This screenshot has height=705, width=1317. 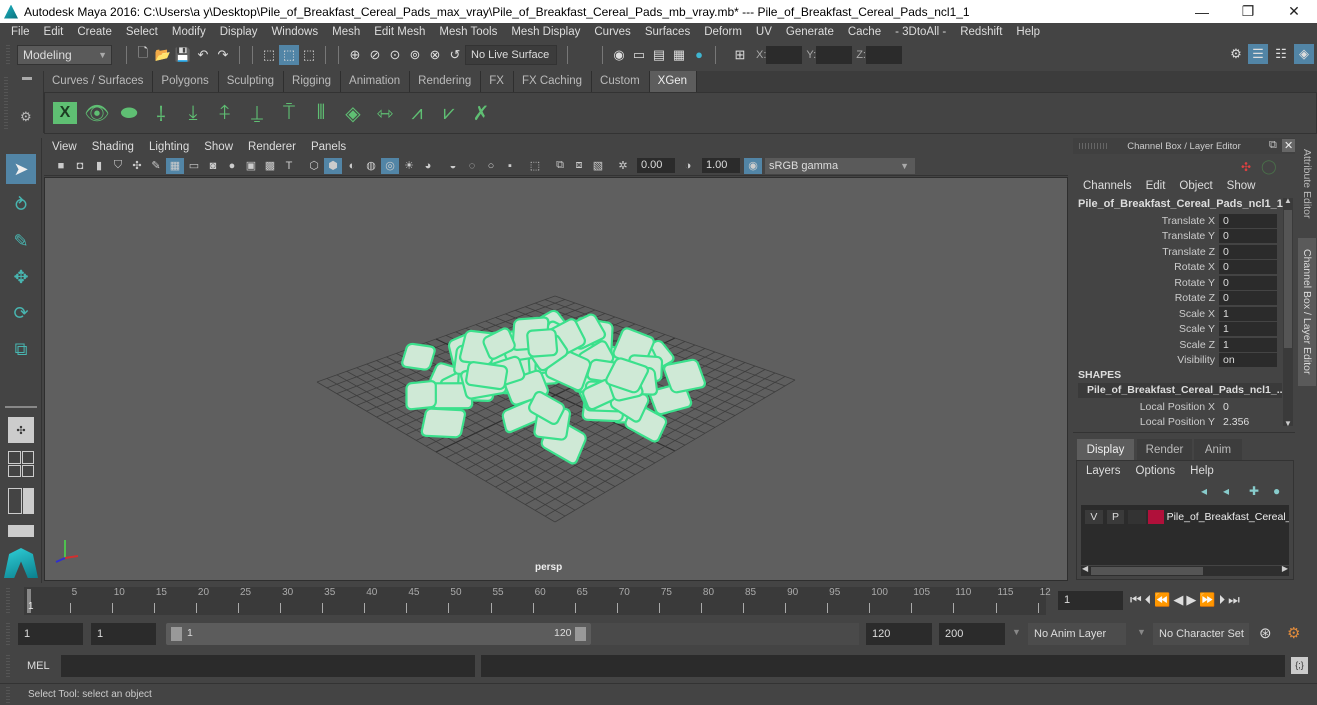 I want to click on snap-point-icon: ⊙, so click(x=395, y=55).